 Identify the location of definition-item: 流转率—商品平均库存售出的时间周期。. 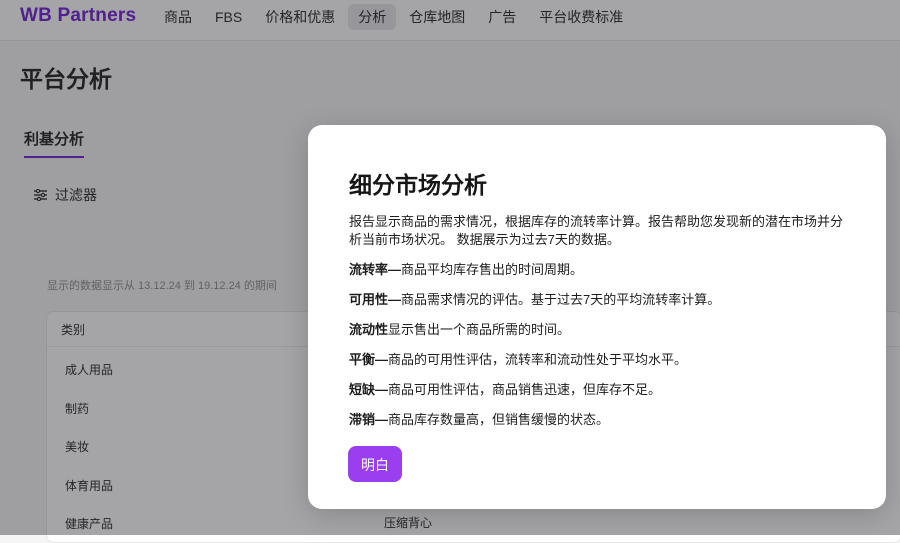
(599, 270).